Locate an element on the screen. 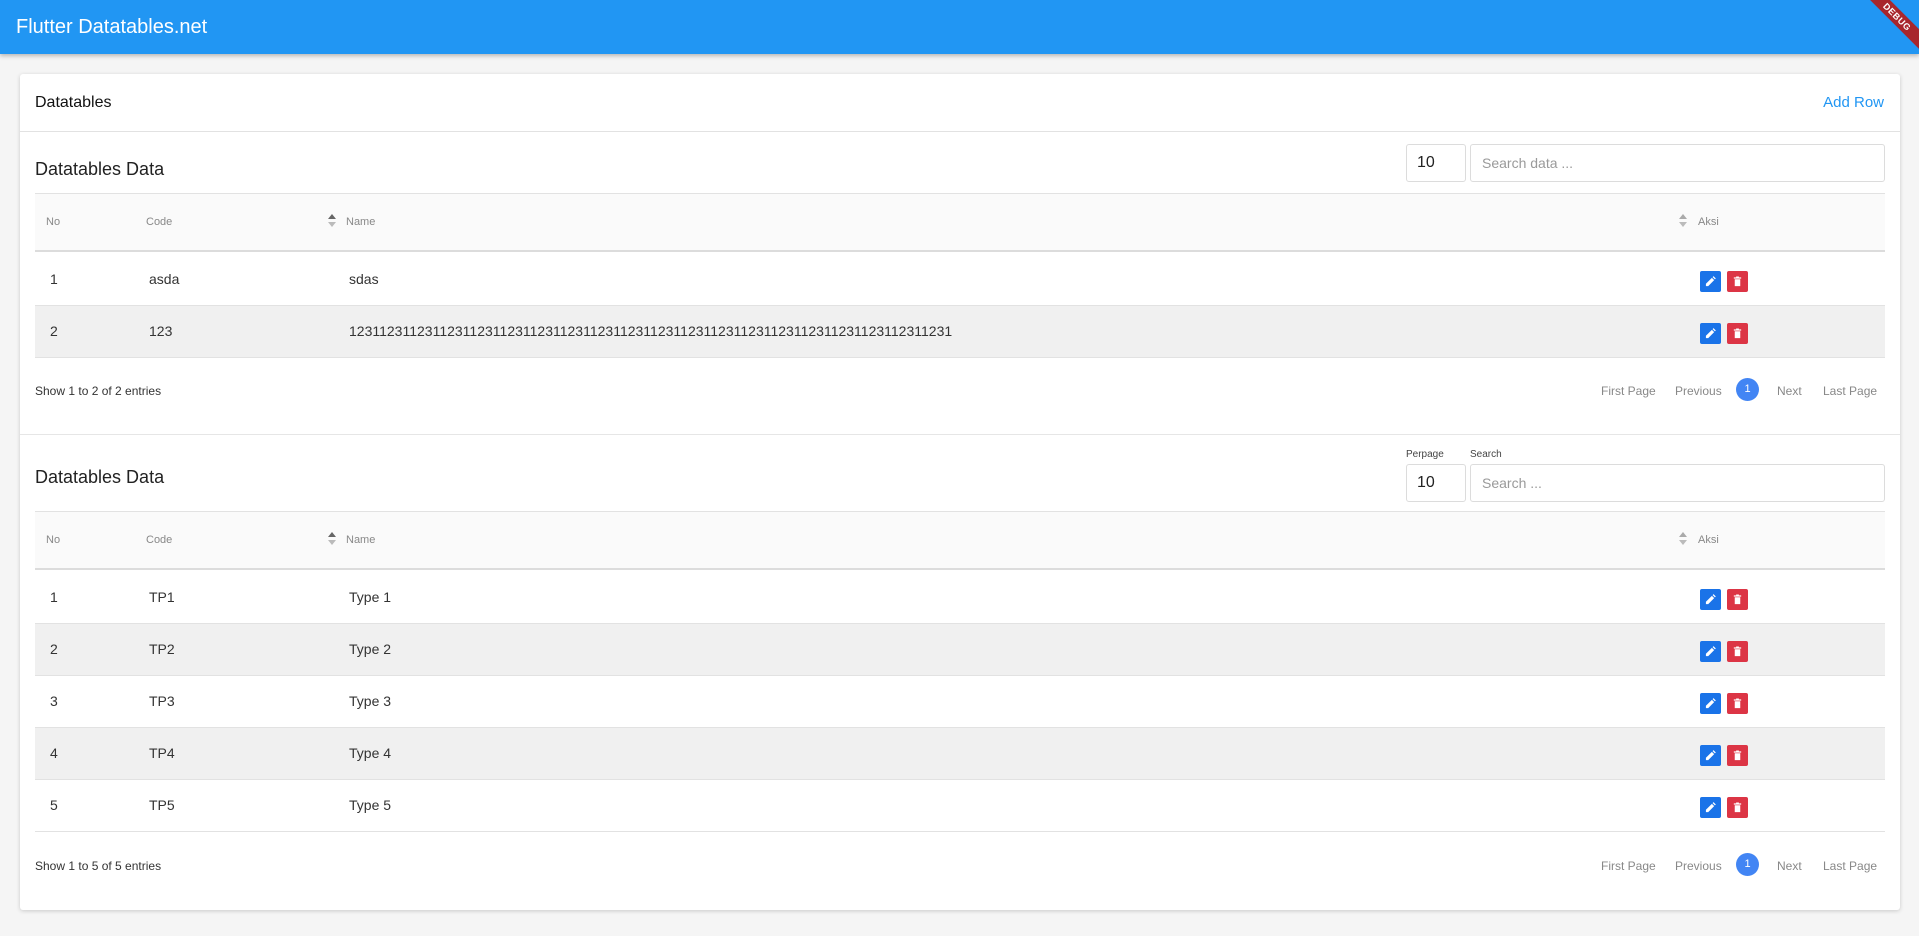 The width and height of the screenshot is (1919, 936). table2-previous-page: Previous is located at coordinates (1698, 866).